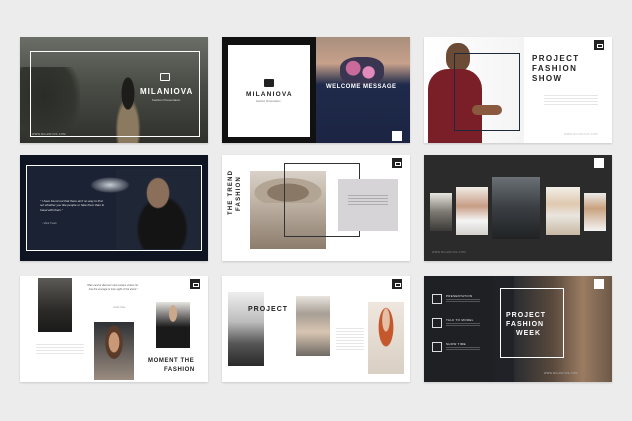  Describe the element at coordinates (581, 134) in the screenshot. I see `show-footer: WWW.MILANIOVA.COM` at that location.